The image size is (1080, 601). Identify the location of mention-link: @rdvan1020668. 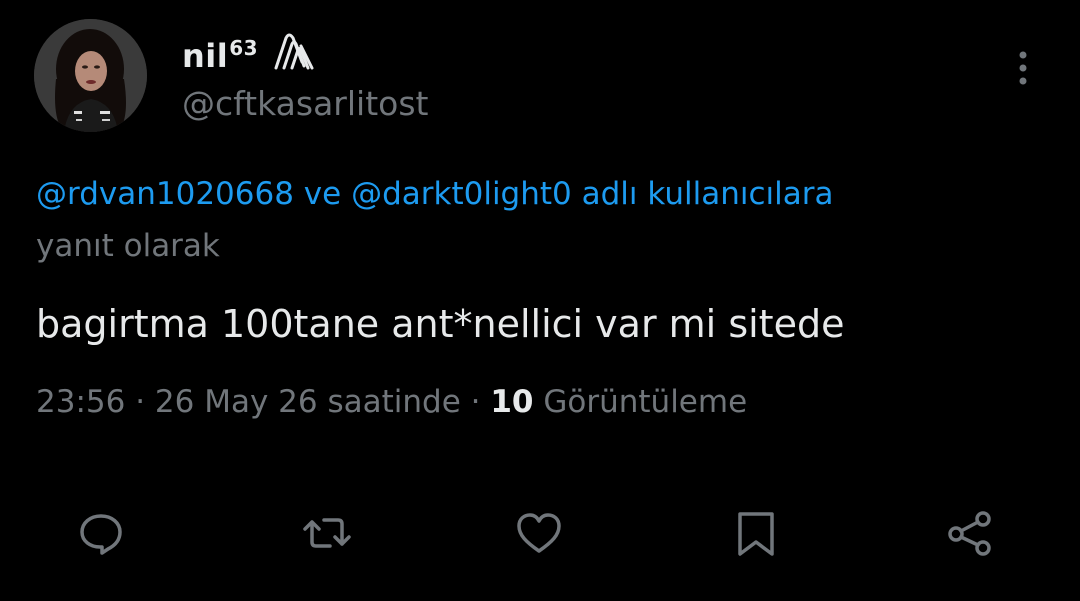
(165, 194).